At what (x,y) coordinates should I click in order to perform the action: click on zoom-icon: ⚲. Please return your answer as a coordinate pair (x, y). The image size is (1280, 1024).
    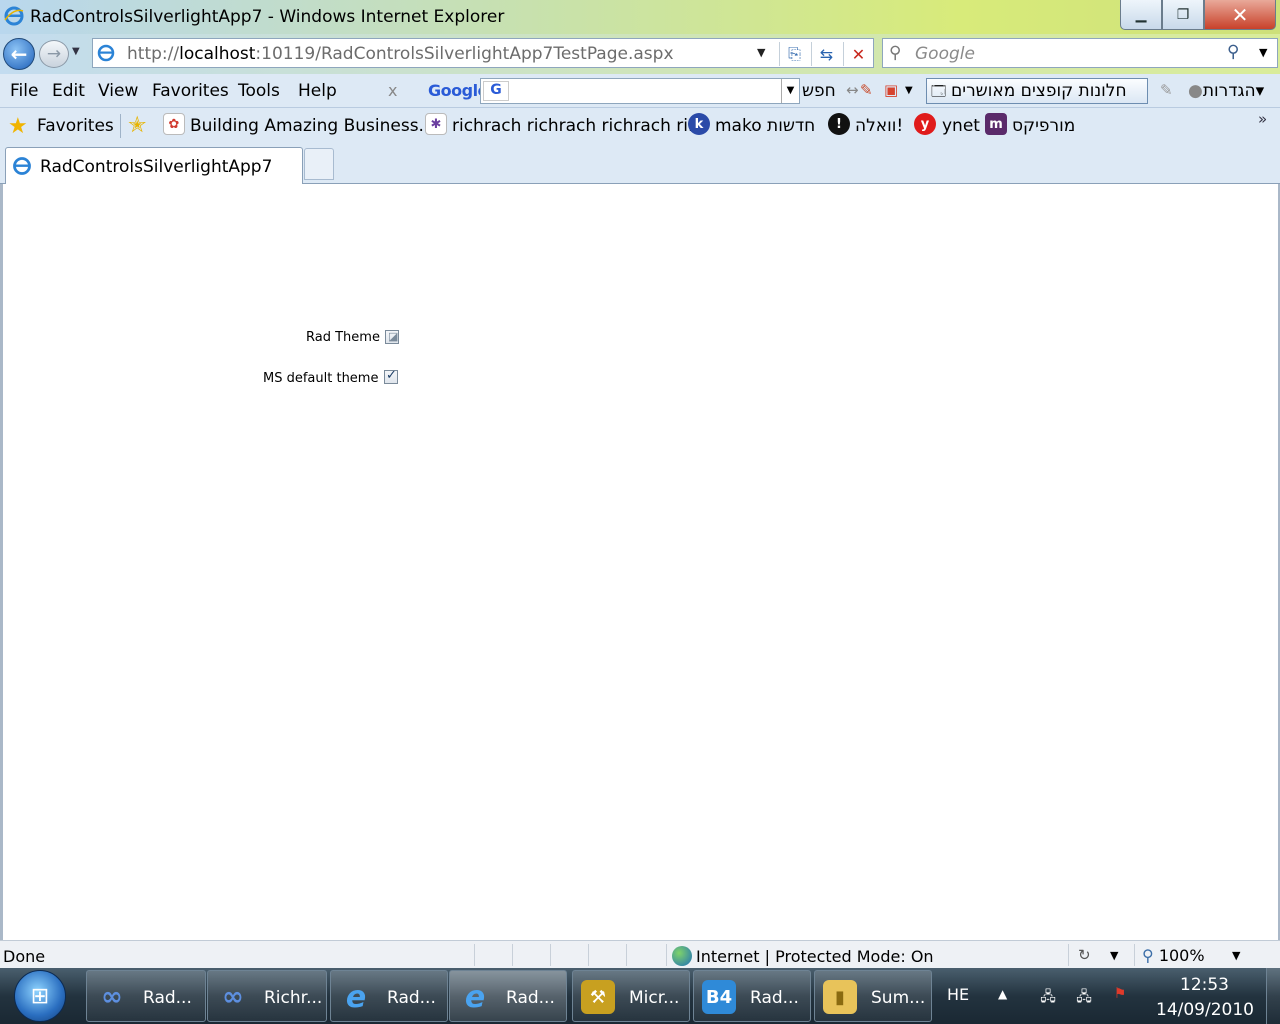
    Looking at the image, I should click on (1148, 955).